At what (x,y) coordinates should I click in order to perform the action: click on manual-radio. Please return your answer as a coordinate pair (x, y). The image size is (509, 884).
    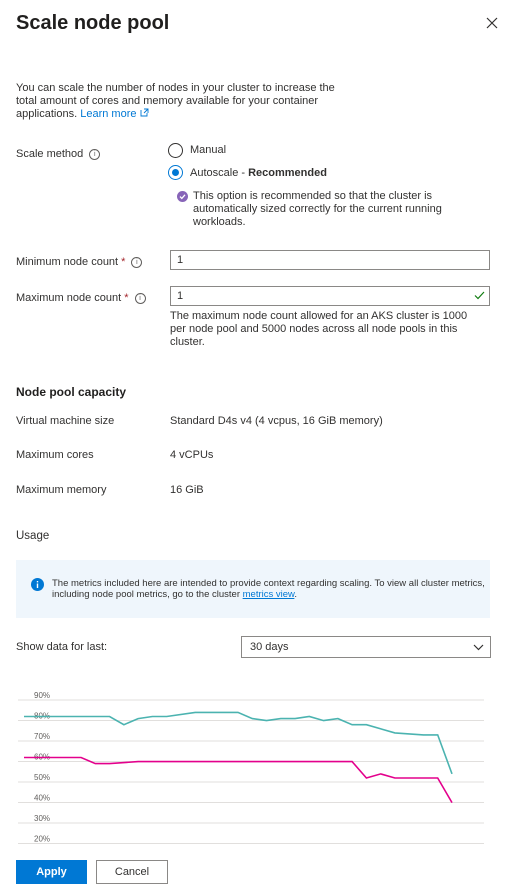
    Looking at the image, I should click on (175, 150).